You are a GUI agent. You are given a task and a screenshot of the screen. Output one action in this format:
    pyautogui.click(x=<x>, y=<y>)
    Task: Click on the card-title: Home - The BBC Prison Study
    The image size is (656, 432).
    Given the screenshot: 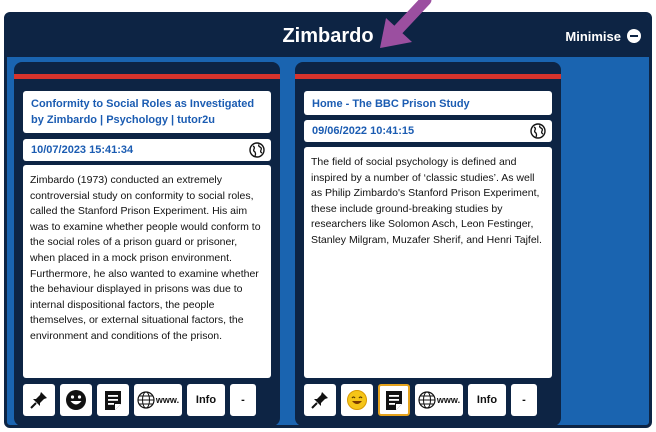 What is the action you would take?
    pyautogui.click(x=428, y=103)
    